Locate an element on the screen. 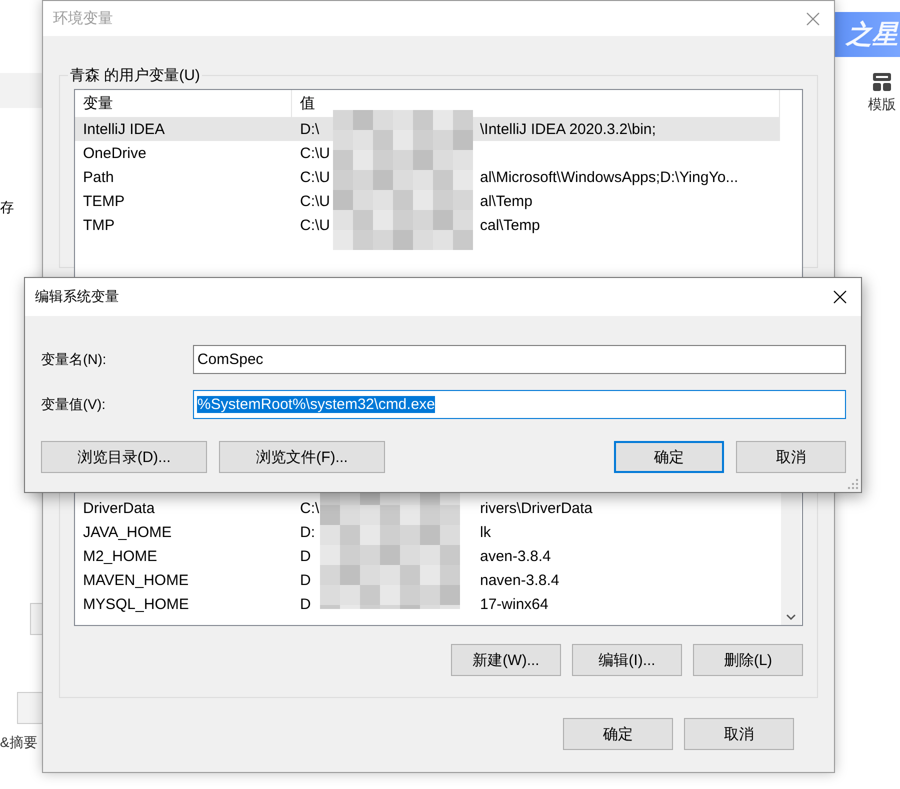 The image size is (900, 789). variable-name: TEMP is located at coordinates (103, 201).